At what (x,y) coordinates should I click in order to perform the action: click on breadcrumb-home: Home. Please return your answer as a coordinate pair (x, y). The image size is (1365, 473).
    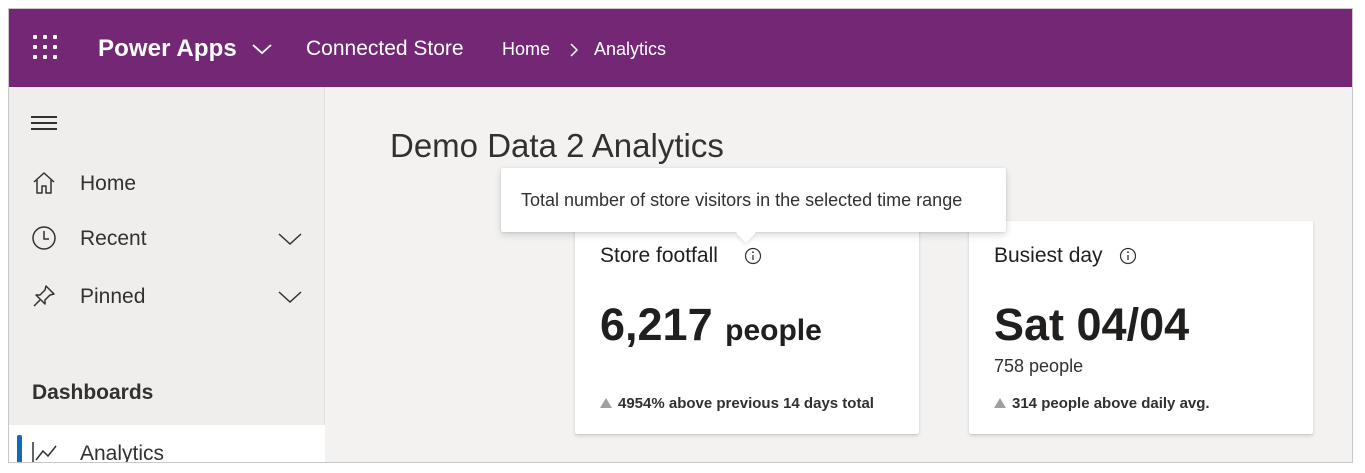
    Looking at the image, I should click on (526, 49).